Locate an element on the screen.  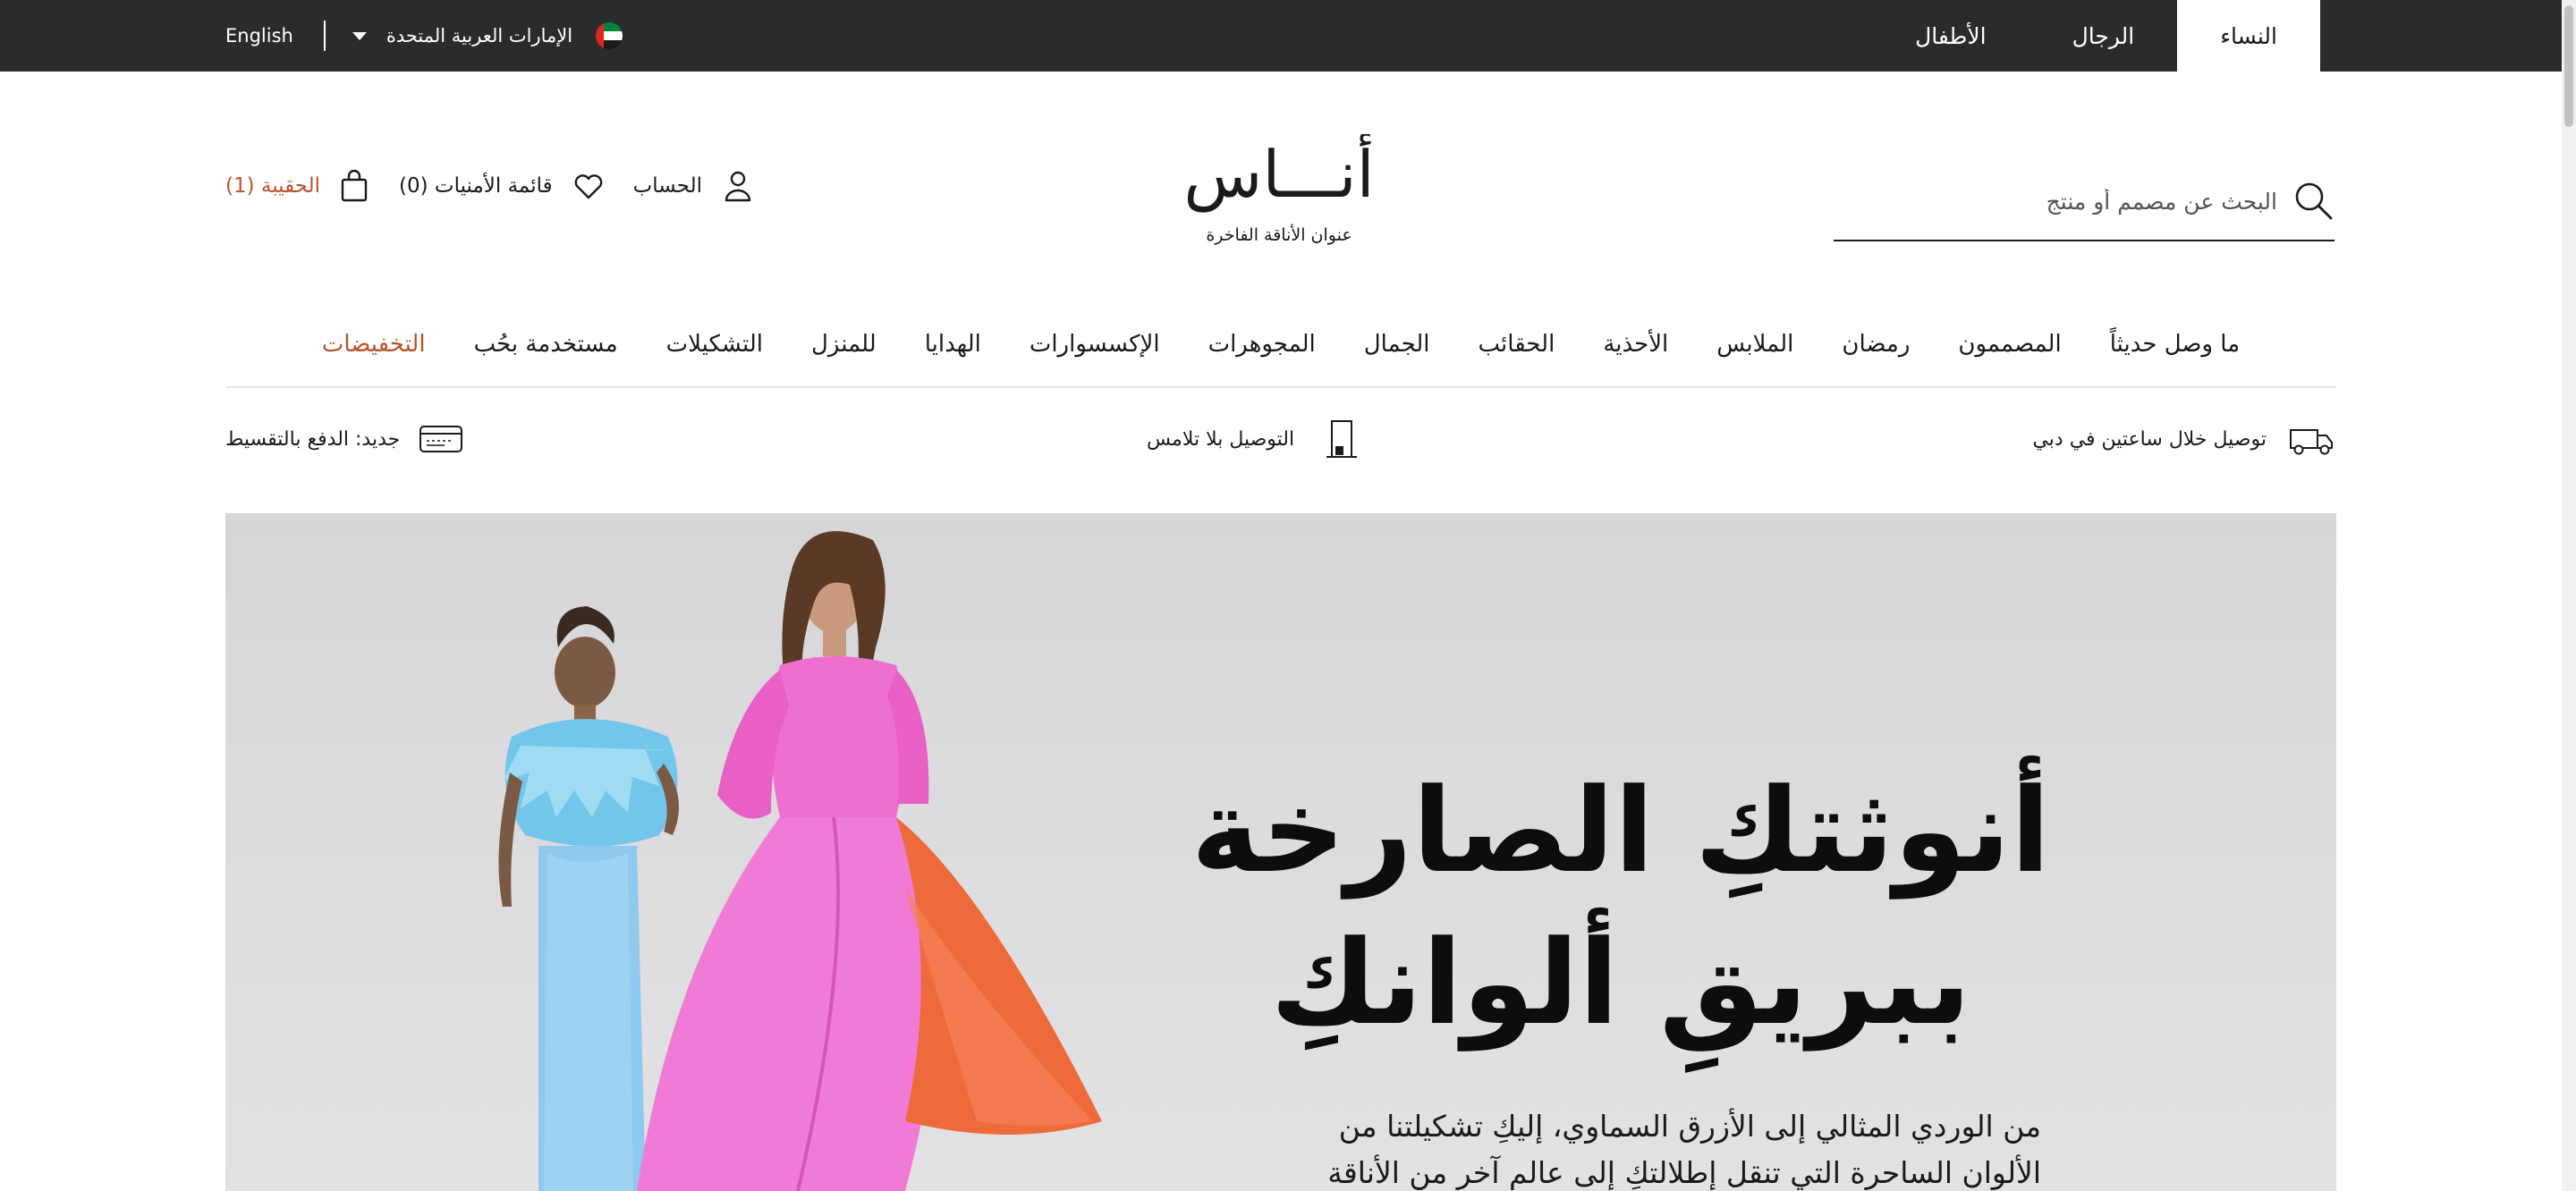
logo-text: أنـــاس is located at coordinates (1278, 173).